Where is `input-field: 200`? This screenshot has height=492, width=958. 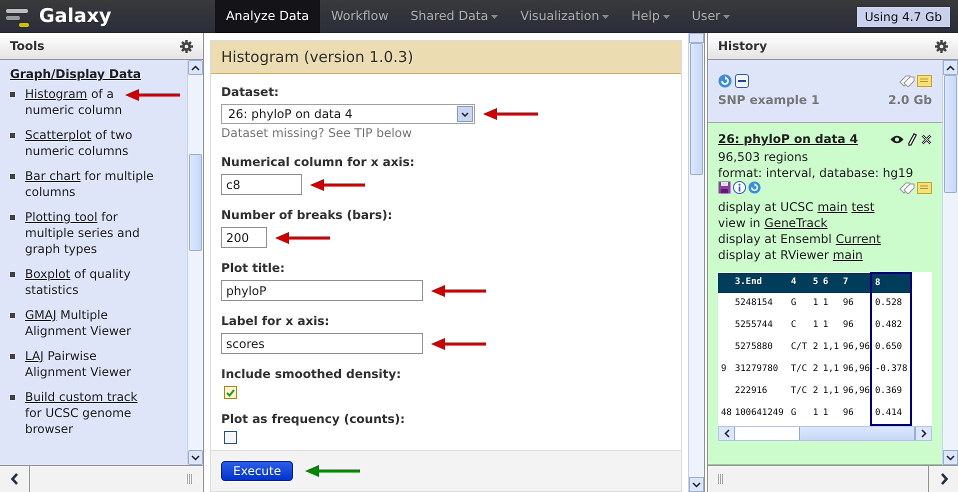 input-field: 200 is located at coordinates (244, 237).